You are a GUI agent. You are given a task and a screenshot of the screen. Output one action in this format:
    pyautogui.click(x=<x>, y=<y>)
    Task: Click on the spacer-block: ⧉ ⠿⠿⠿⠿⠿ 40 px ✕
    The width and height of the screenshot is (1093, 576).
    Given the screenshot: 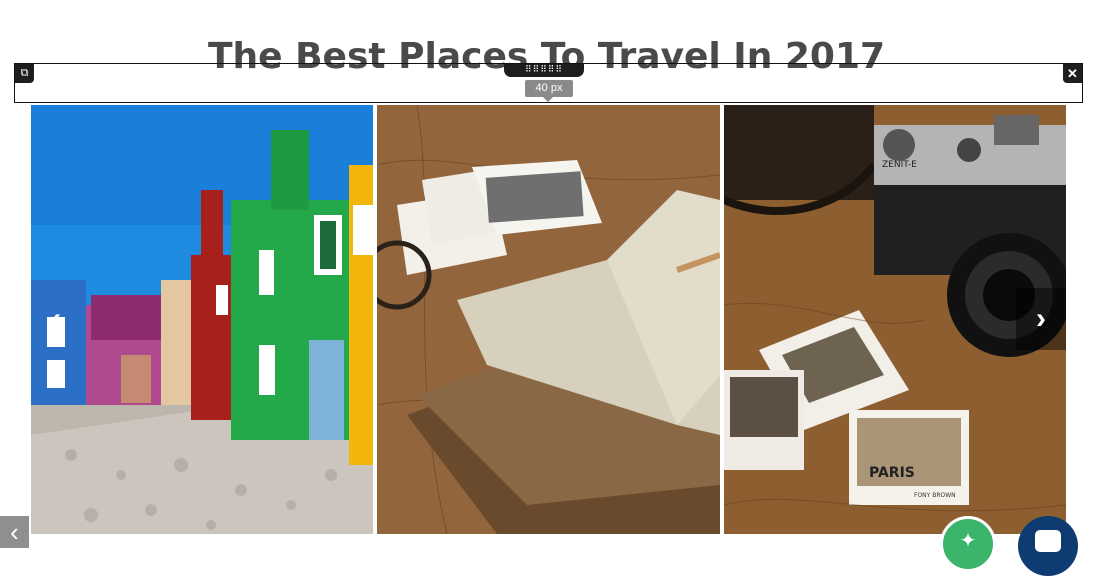 What is the action you would take?
    pyautogui.click(x=548, y=83)
    